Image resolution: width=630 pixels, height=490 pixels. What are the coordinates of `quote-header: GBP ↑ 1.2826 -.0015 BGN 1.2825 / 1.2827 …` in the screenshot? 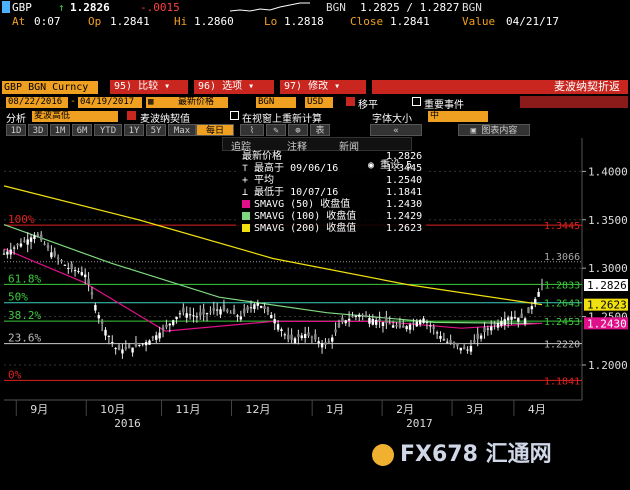 It's located at (315, 7).